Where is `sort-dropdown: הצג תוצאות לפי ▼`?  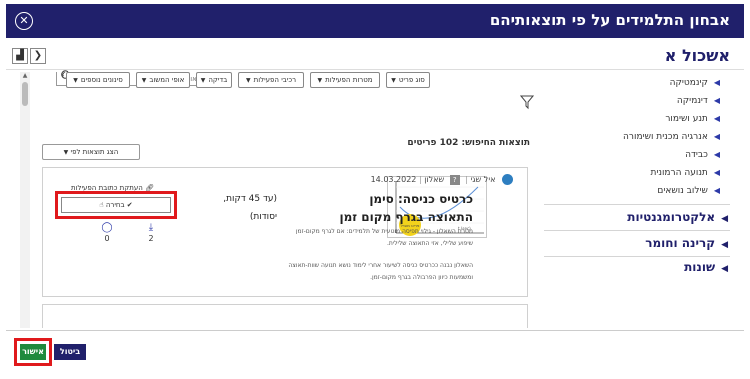 sort-dropdown: הצג תוצאות לפי ▼ is located at coordinates (91, 152).